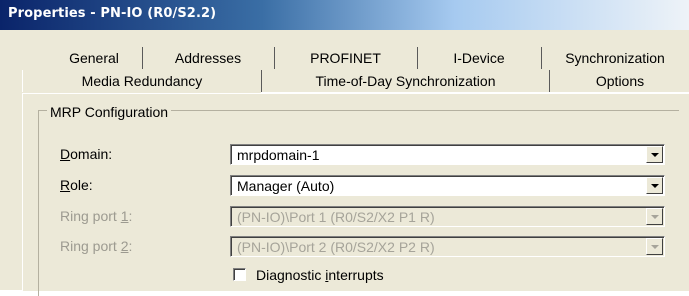  I want to click on tab-media-redundancy: Media Redundancy, so click(142, 81).